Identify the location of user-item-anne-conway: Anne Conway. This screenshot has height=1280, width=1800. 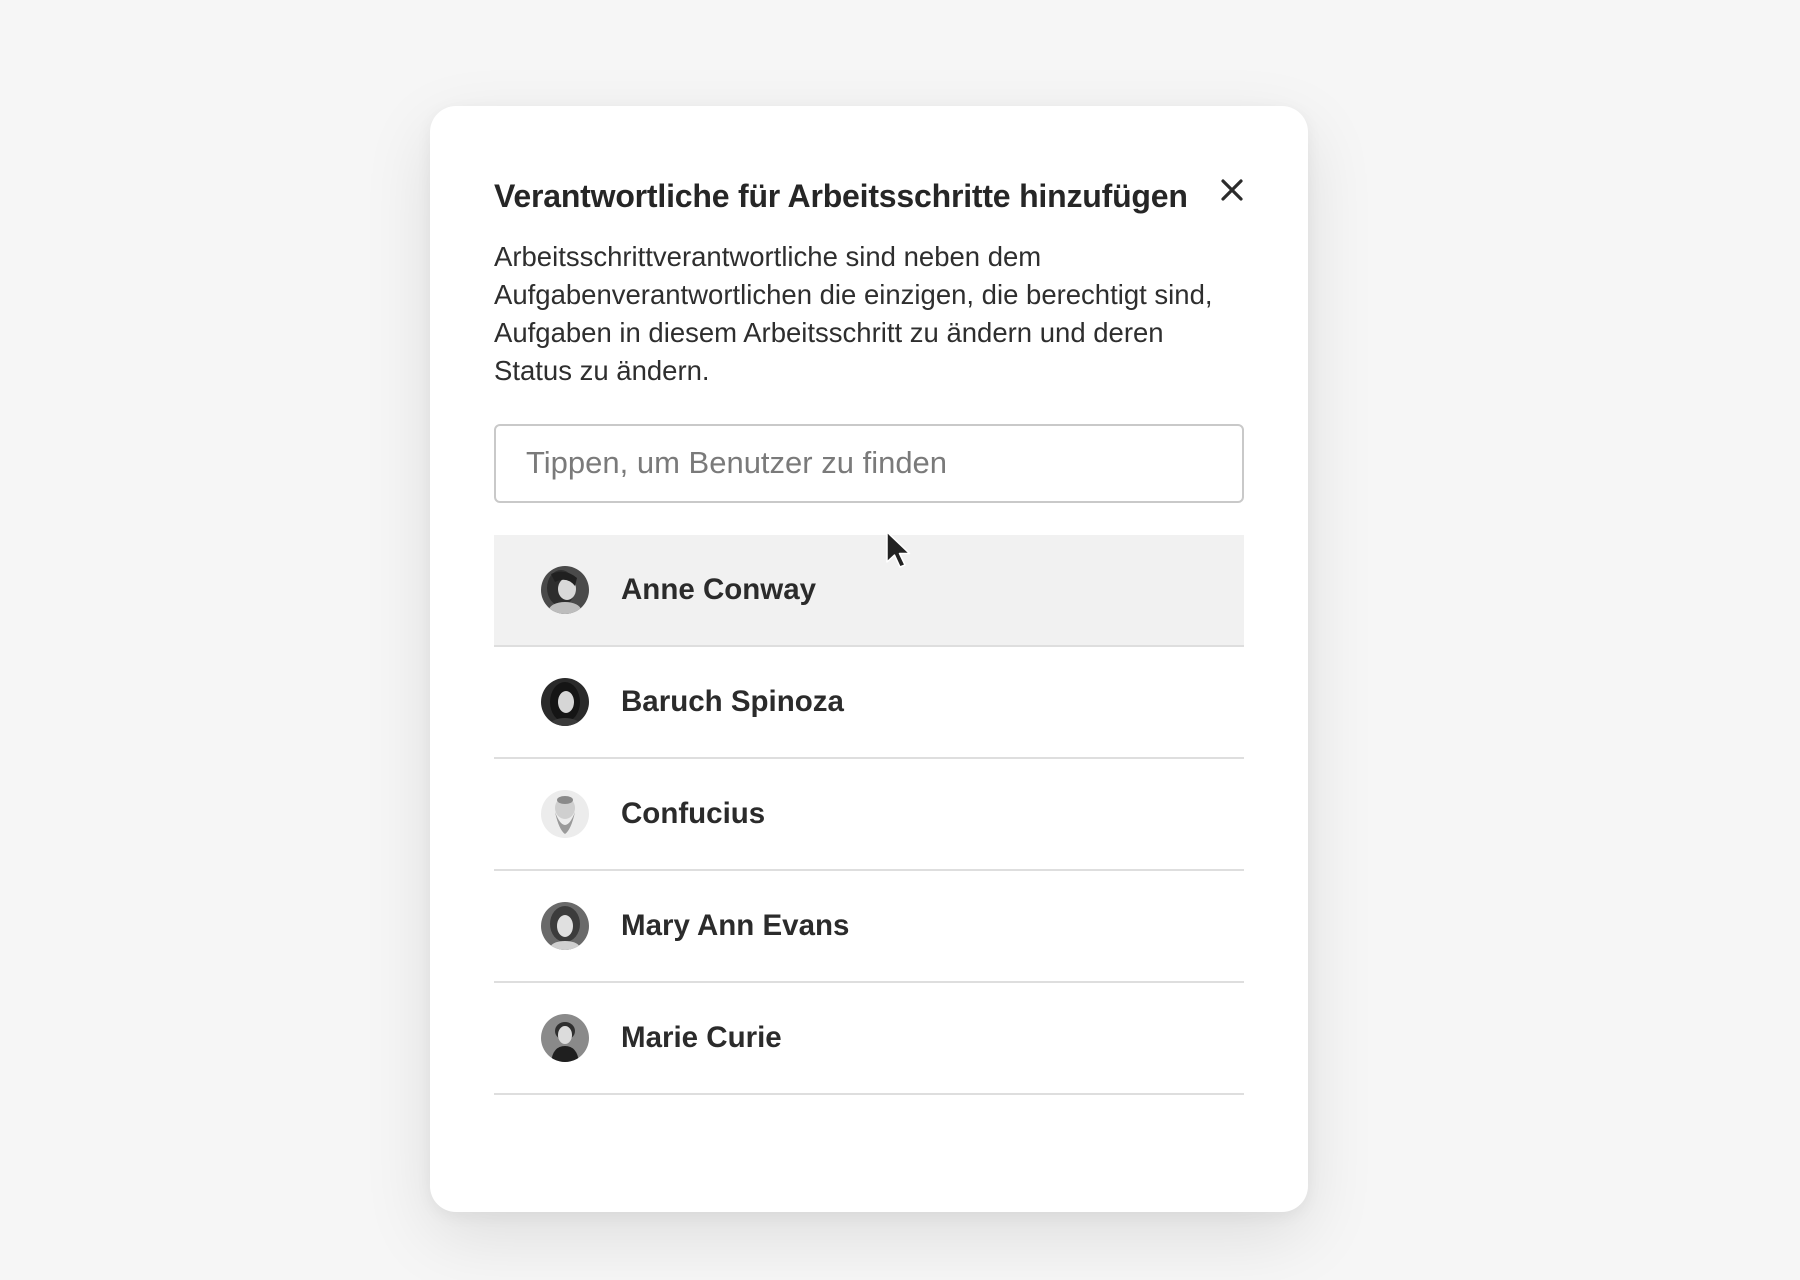
(869, 590).